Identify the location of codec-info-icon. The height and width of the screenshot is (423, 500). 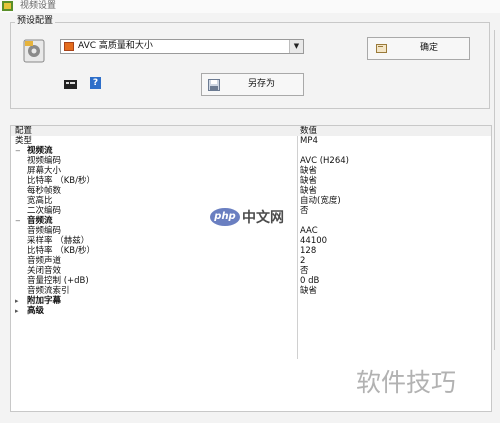
(70, 84).